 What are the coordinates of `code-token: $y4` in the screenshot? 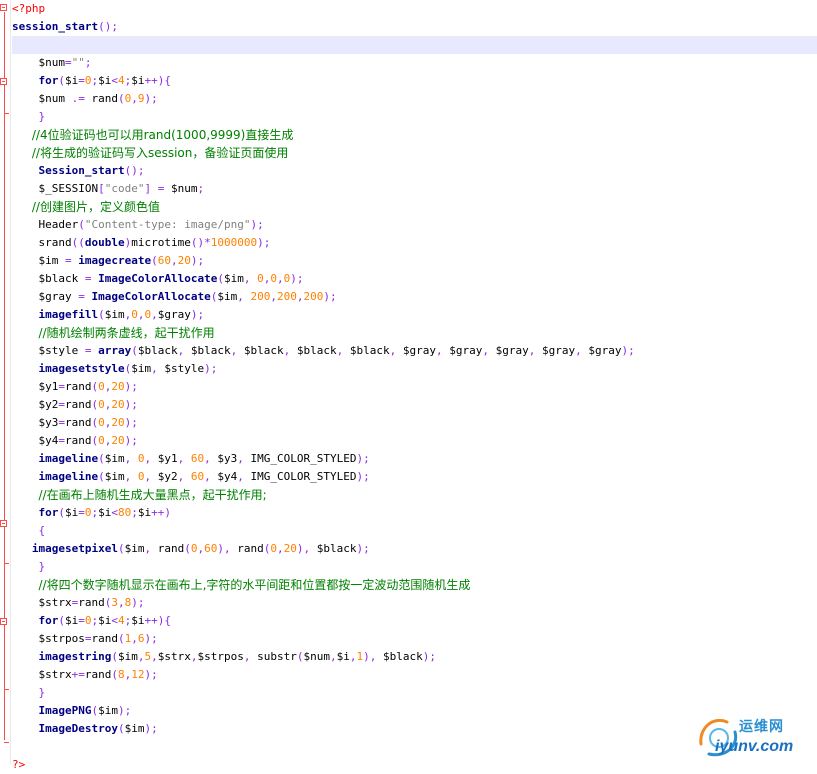 It's located at (227, 476).